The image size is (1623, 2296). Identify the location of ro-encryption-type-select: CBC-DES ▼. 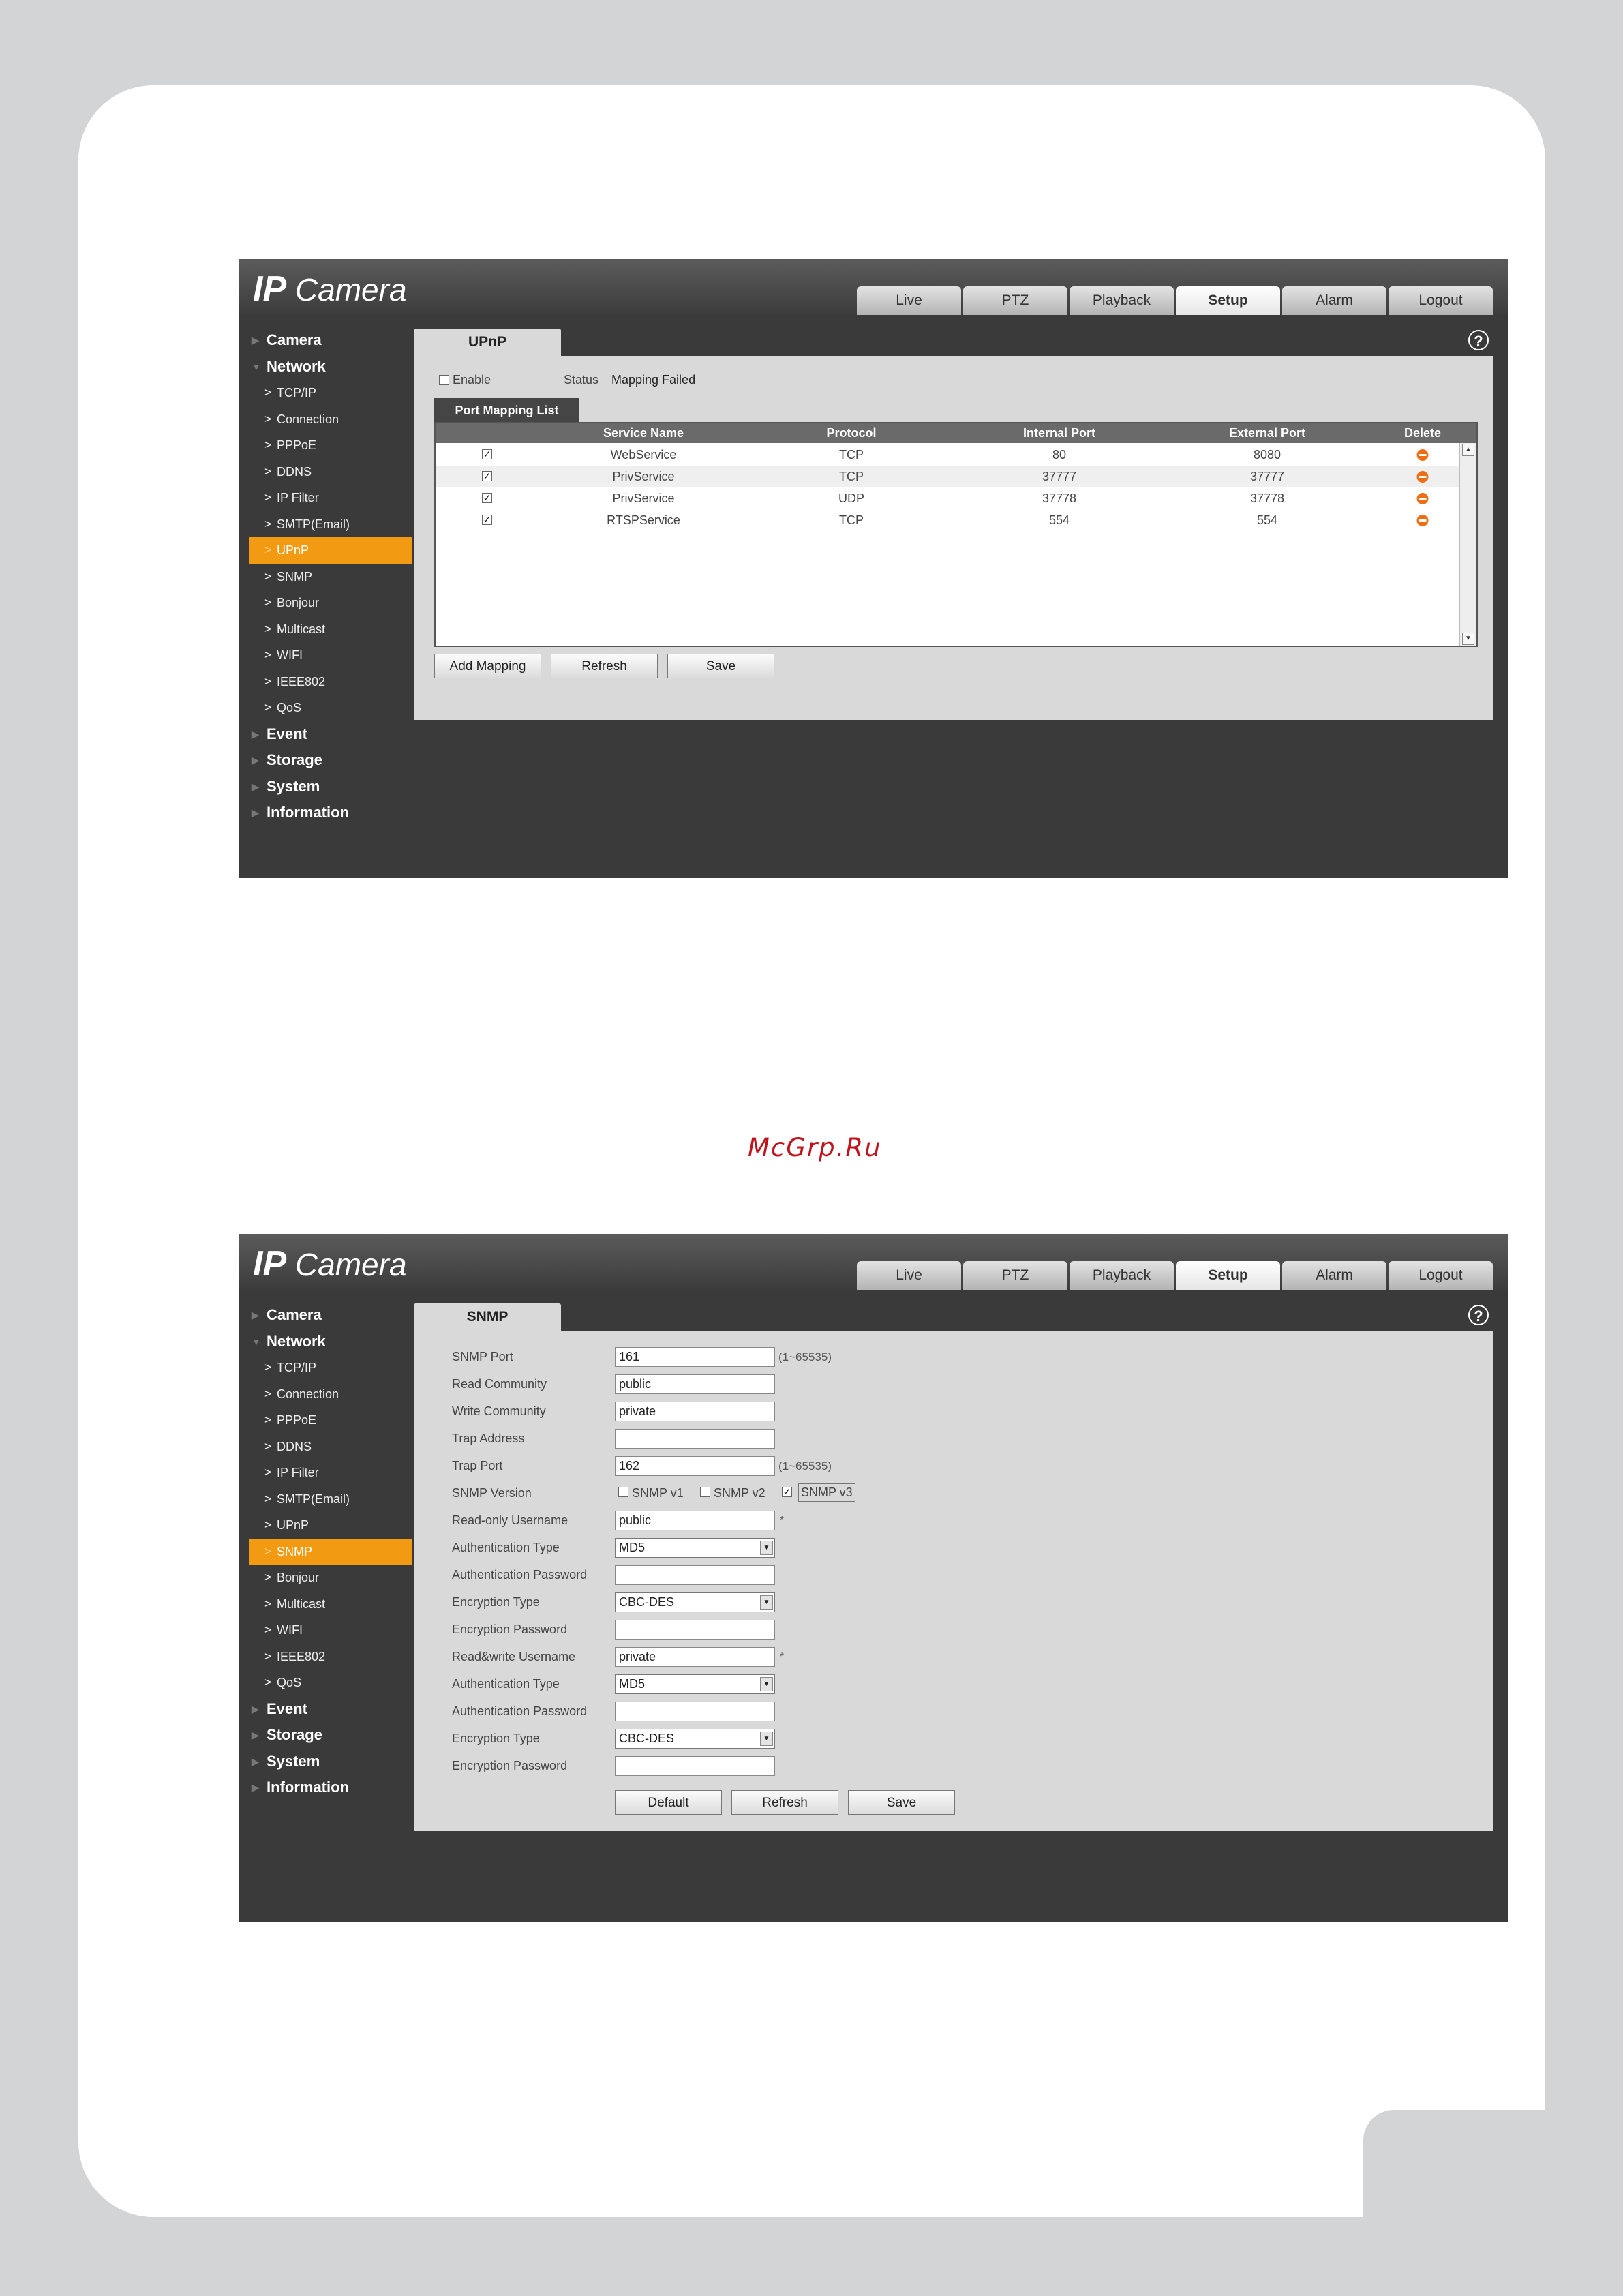
(695, 1602).